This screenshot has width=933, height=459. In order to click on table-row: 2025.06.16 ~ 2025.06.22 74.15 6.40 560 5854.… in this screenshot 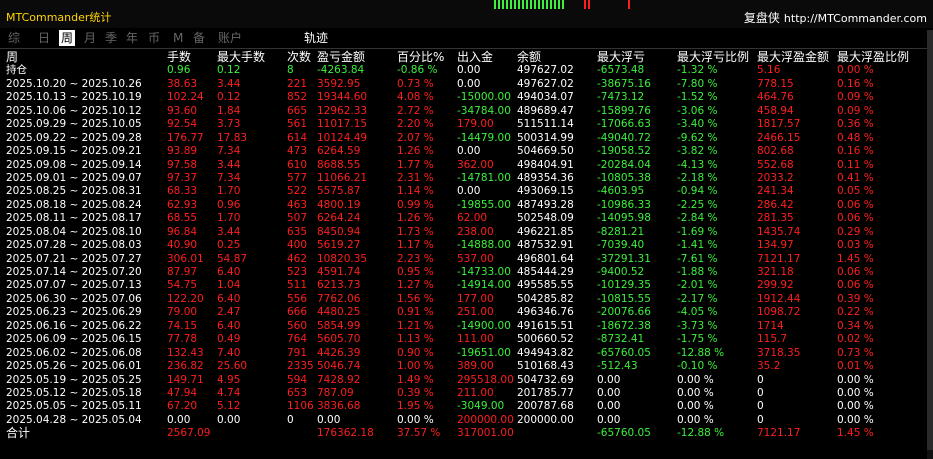, I will do `click(466, 326)`.